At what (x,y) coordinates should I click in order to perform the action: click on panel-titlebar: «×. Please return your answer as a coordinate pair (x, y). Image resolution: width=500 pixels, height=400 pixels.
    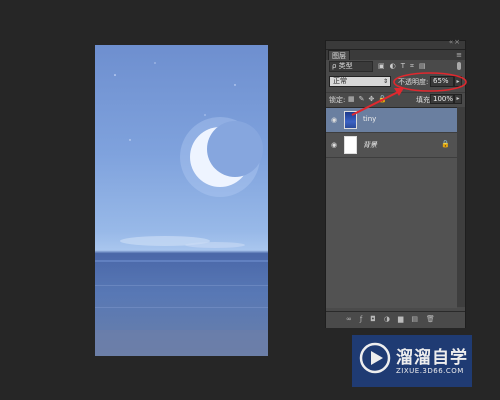
    Looking at the image, I should click on (395, 44).